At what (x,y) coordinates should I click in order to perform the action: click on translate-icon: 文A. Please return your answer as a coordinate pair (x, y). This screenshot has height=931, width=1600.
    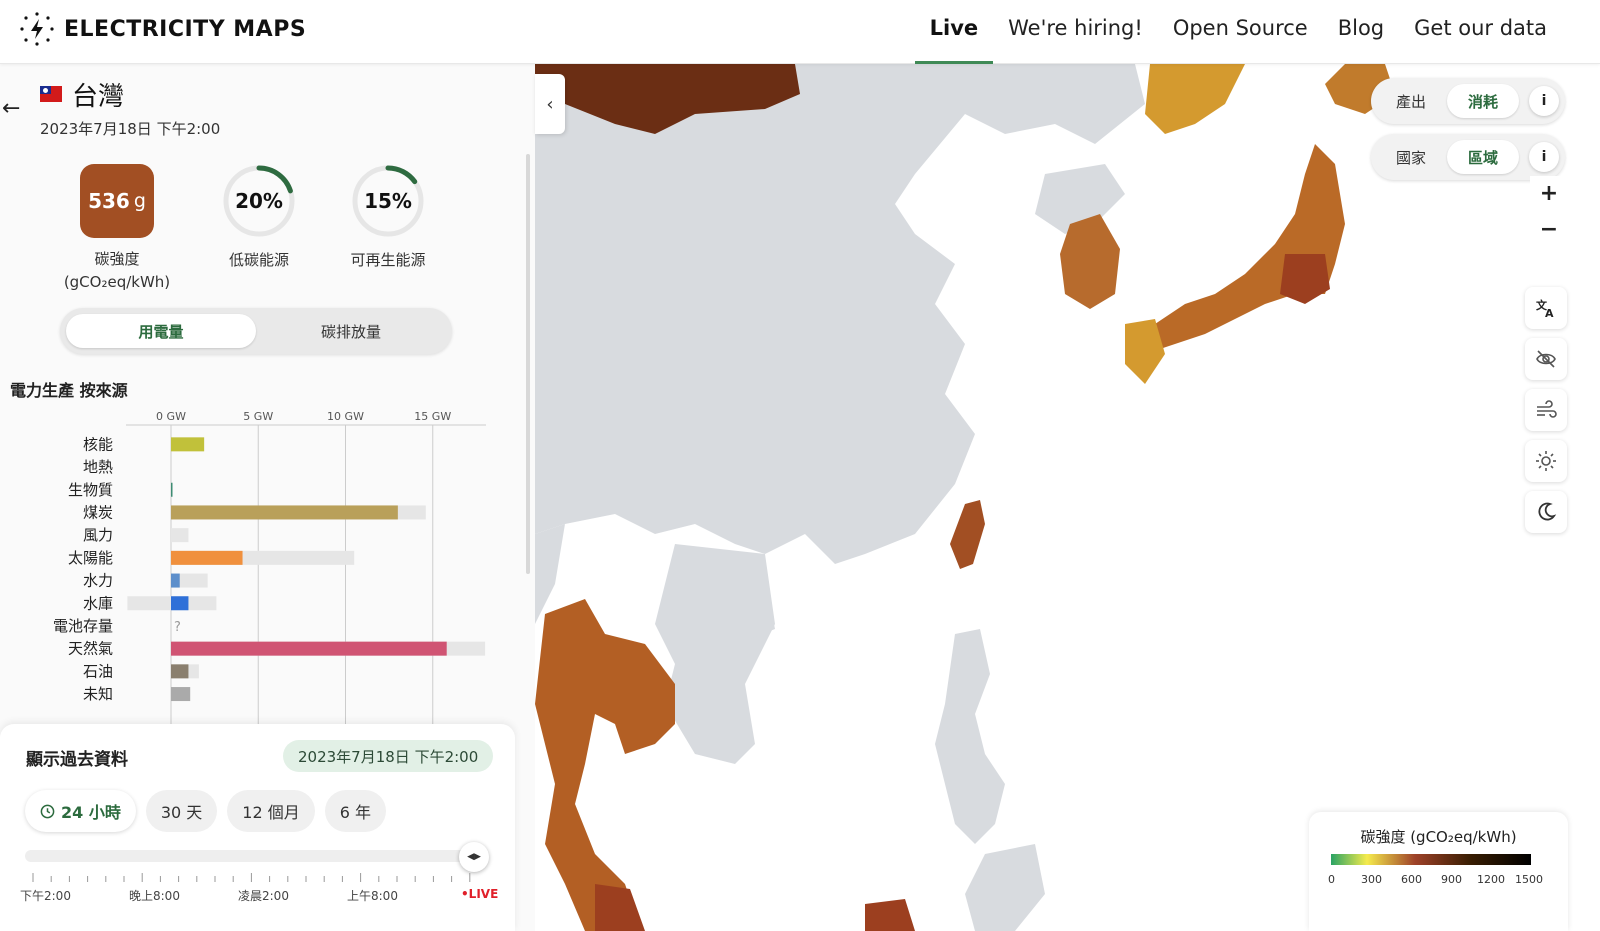
    Looking at the image, I should click on (1545, 308).